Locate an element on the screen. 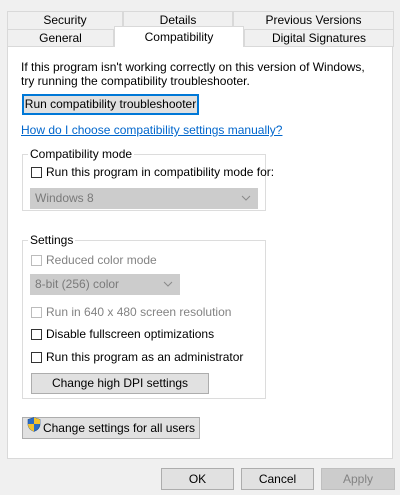  shield-icon is located at coordinates (34, 427).